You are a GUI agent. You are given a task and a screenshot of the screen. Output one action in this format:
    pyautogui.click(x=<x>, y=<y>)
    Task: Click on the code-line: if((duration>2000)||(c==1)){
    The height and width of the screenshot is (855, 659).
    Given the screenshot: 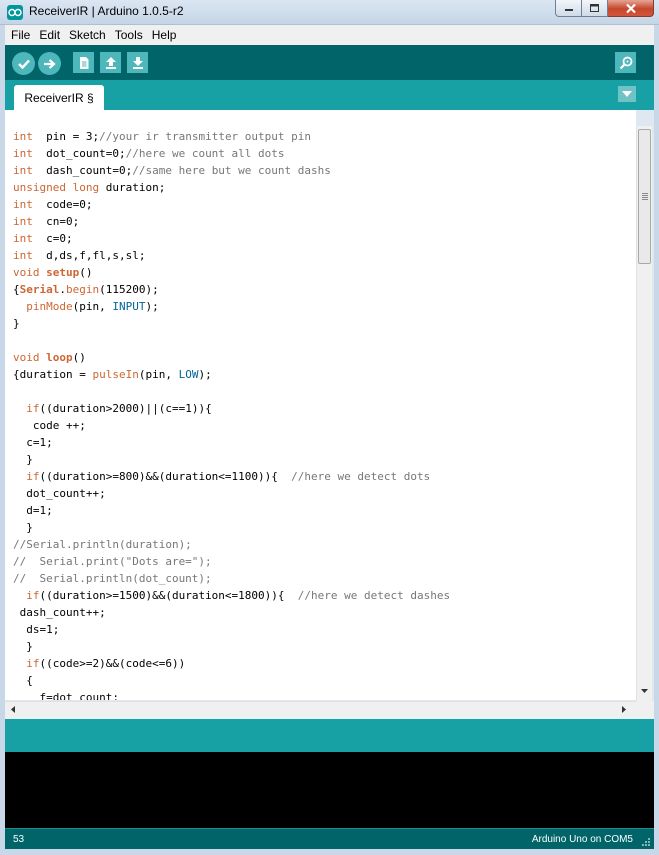 What is the action you would take?
    pyautogui.click(x=231, y=408)
    